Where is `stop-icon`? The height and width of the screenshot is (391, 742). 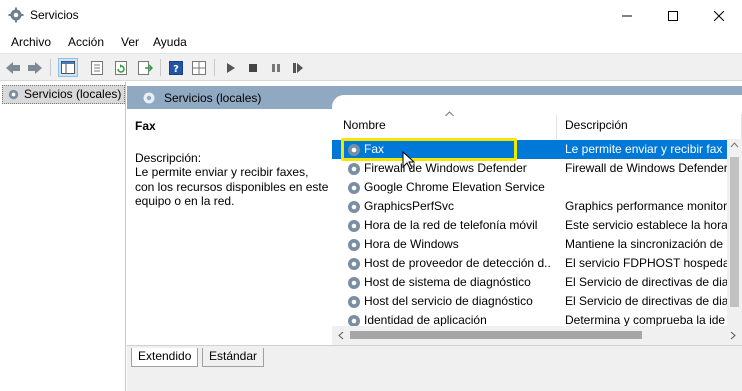
stop-icon is located at coordinates (253, 67).